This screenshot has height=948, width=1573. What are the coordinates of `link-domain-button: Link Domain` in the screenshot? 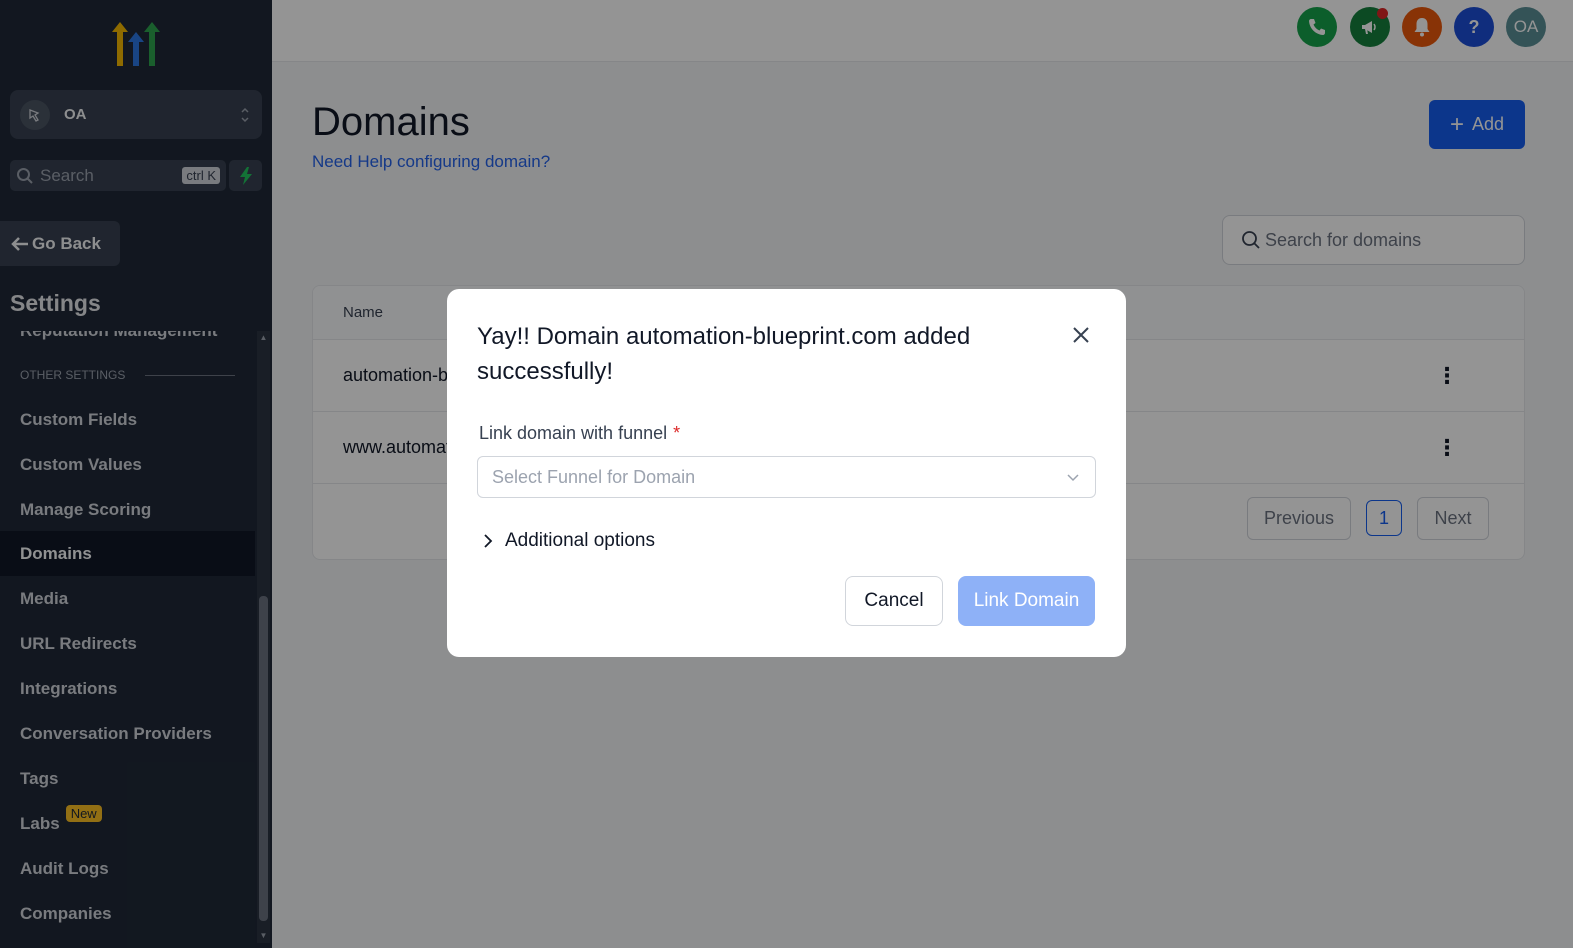 It's located at (1026, 601).